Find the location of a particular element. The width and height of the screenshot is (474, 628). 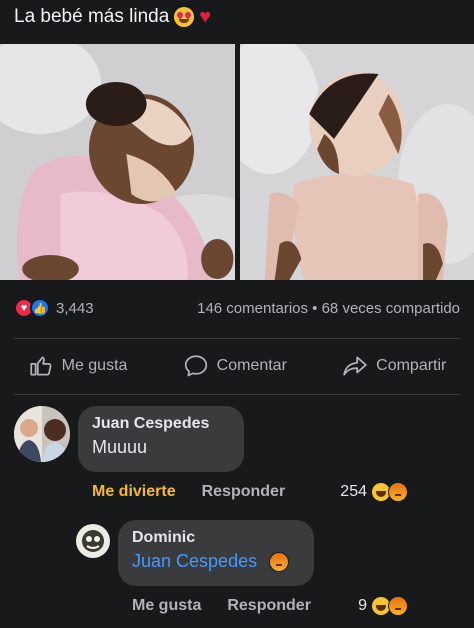

comment-reactions: 9 is located at coordinates (383, 606).